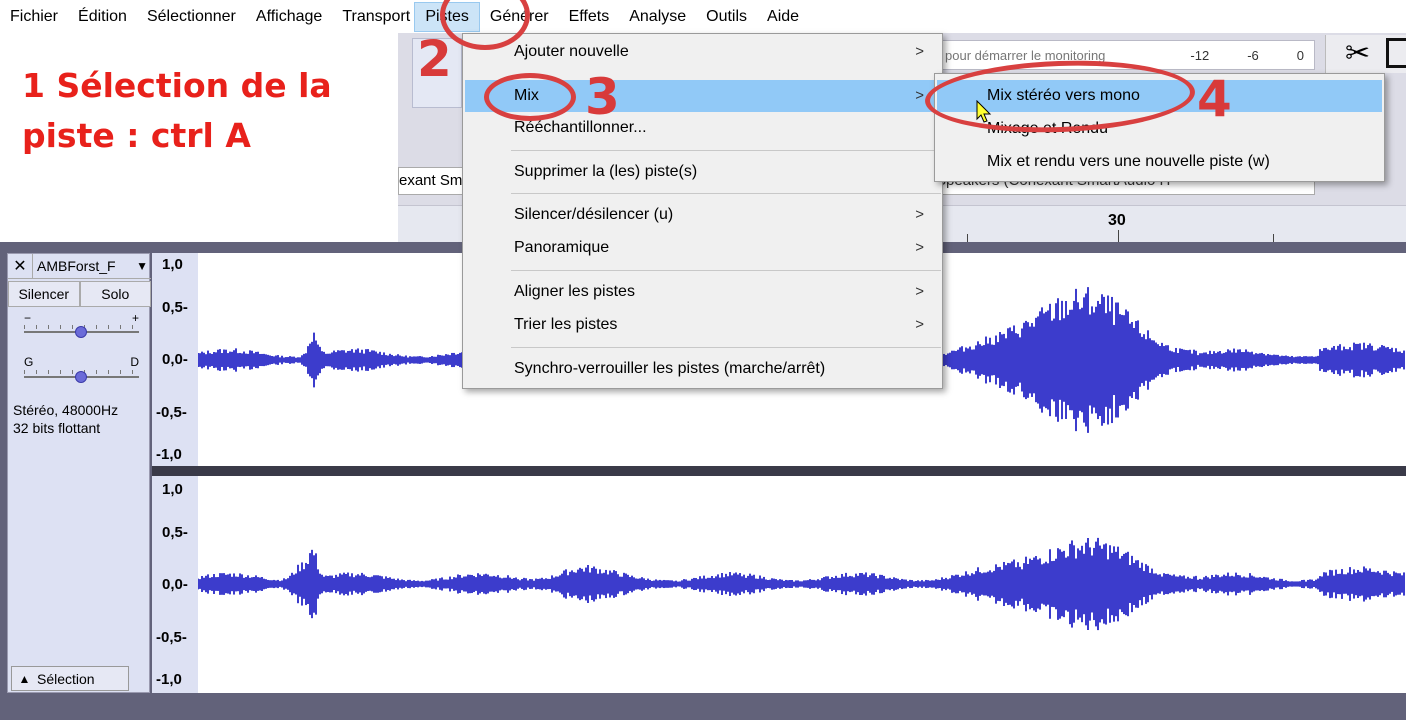 The image size is (1406, 720). What do you see at coordinates (1117, 220) in the screenshot?
I see `timeline-label: 30` at bounding box center [1117, 220].